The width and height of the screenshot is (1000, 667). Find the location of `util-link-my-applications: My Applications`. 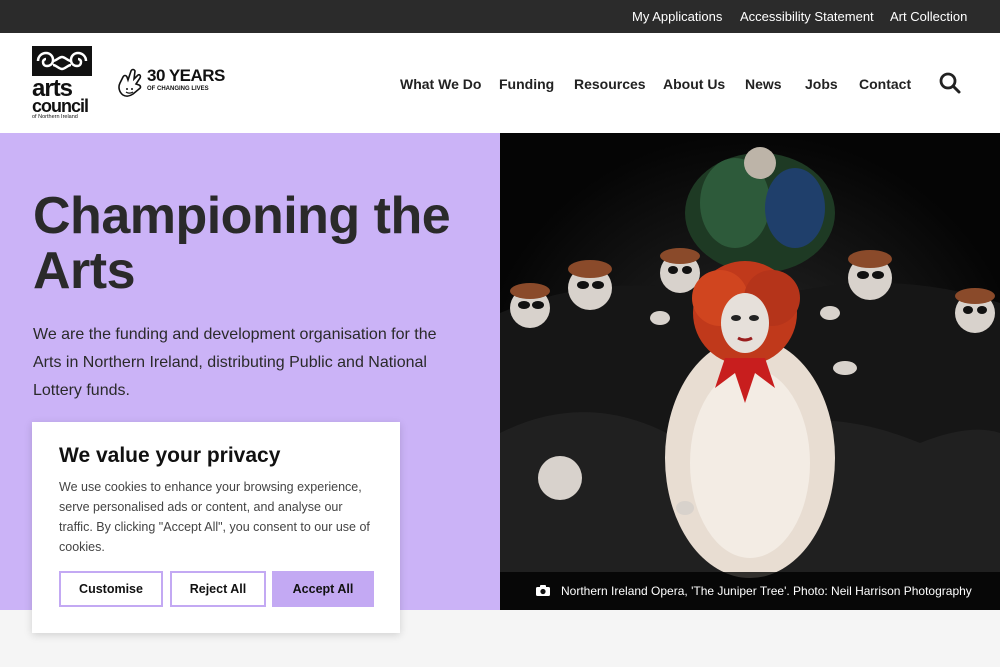

util-link-my-applications: My Applications is located at coordinates (677, 16).